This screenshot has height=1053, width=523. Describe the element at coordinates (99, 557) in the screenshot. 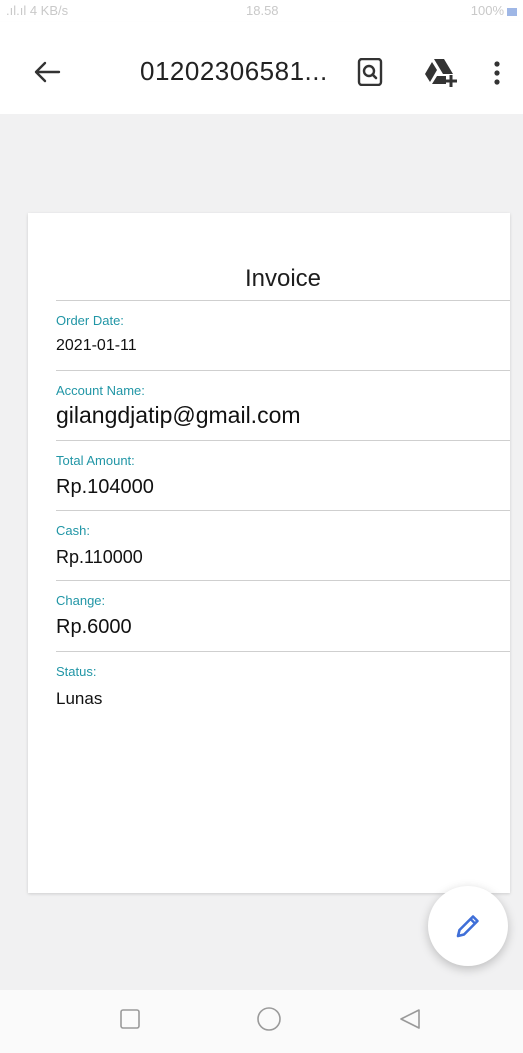

I see `field-value: Rp.110000` at that location.